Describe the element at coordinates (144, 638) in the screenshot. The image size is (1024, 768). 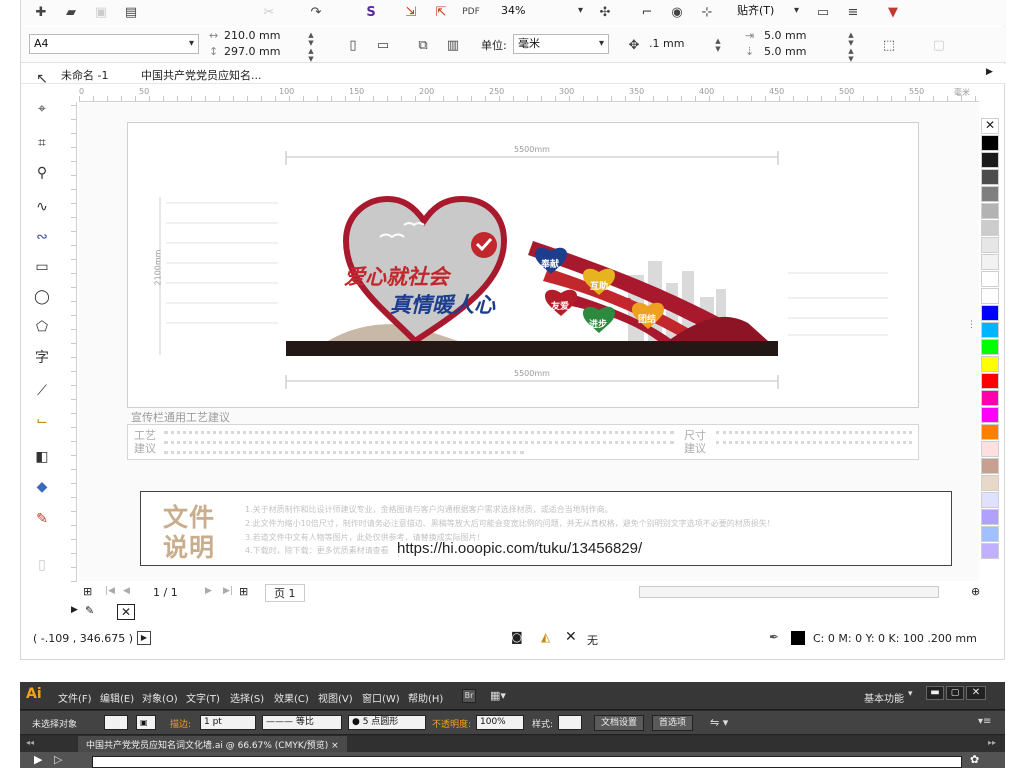
I see `status-menu-icon: ▶` at that location.